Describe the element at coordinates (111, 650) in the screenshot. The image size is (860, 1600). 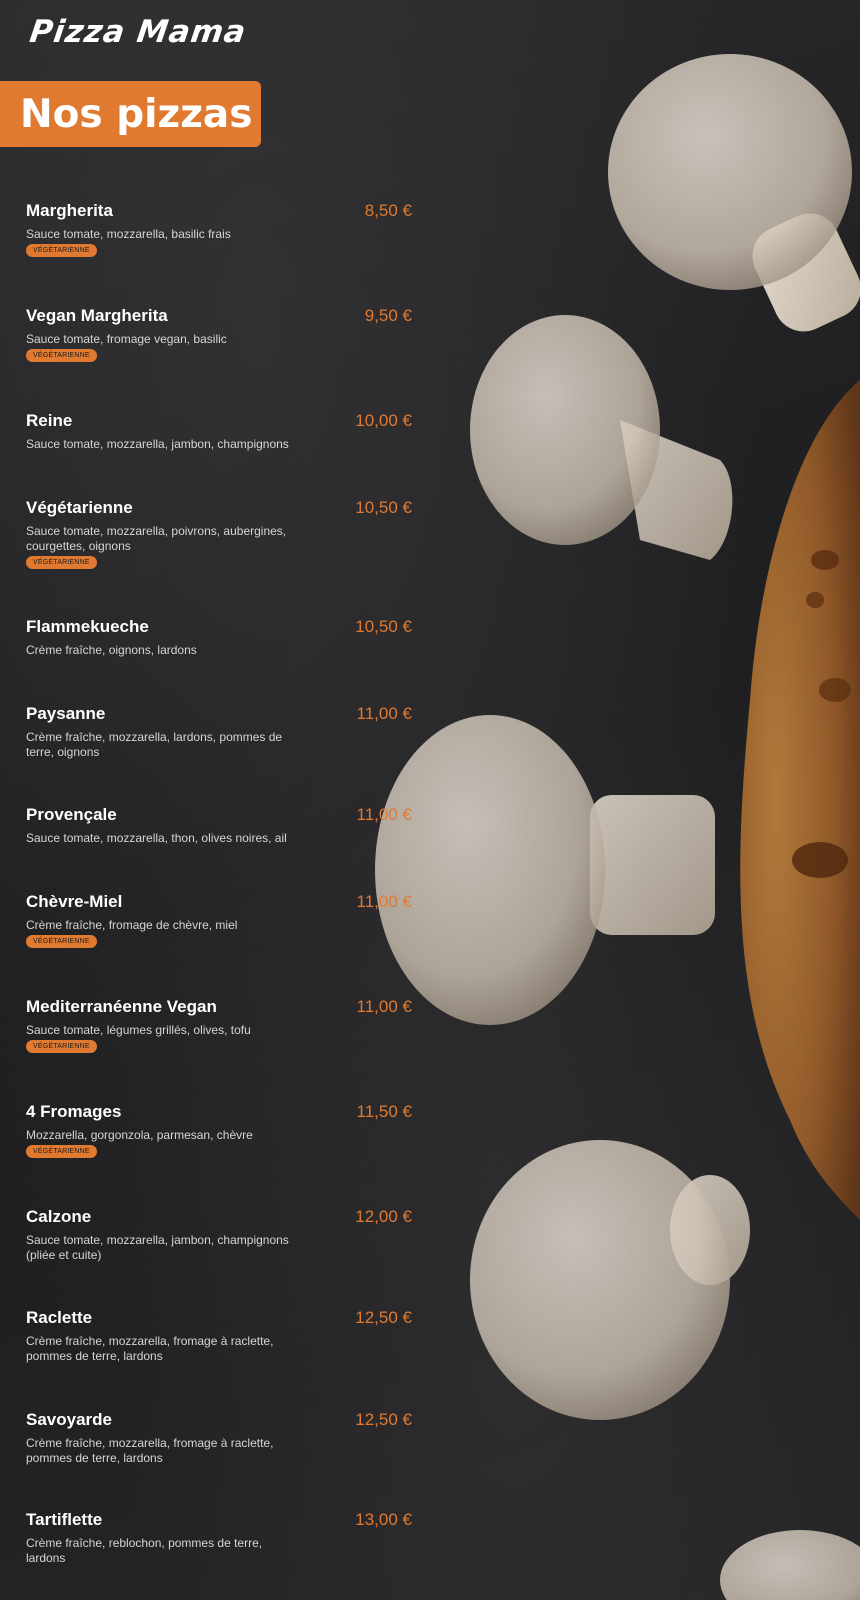
I see `pizza-description: Crème fraîche, oignons, lardons` at that location.